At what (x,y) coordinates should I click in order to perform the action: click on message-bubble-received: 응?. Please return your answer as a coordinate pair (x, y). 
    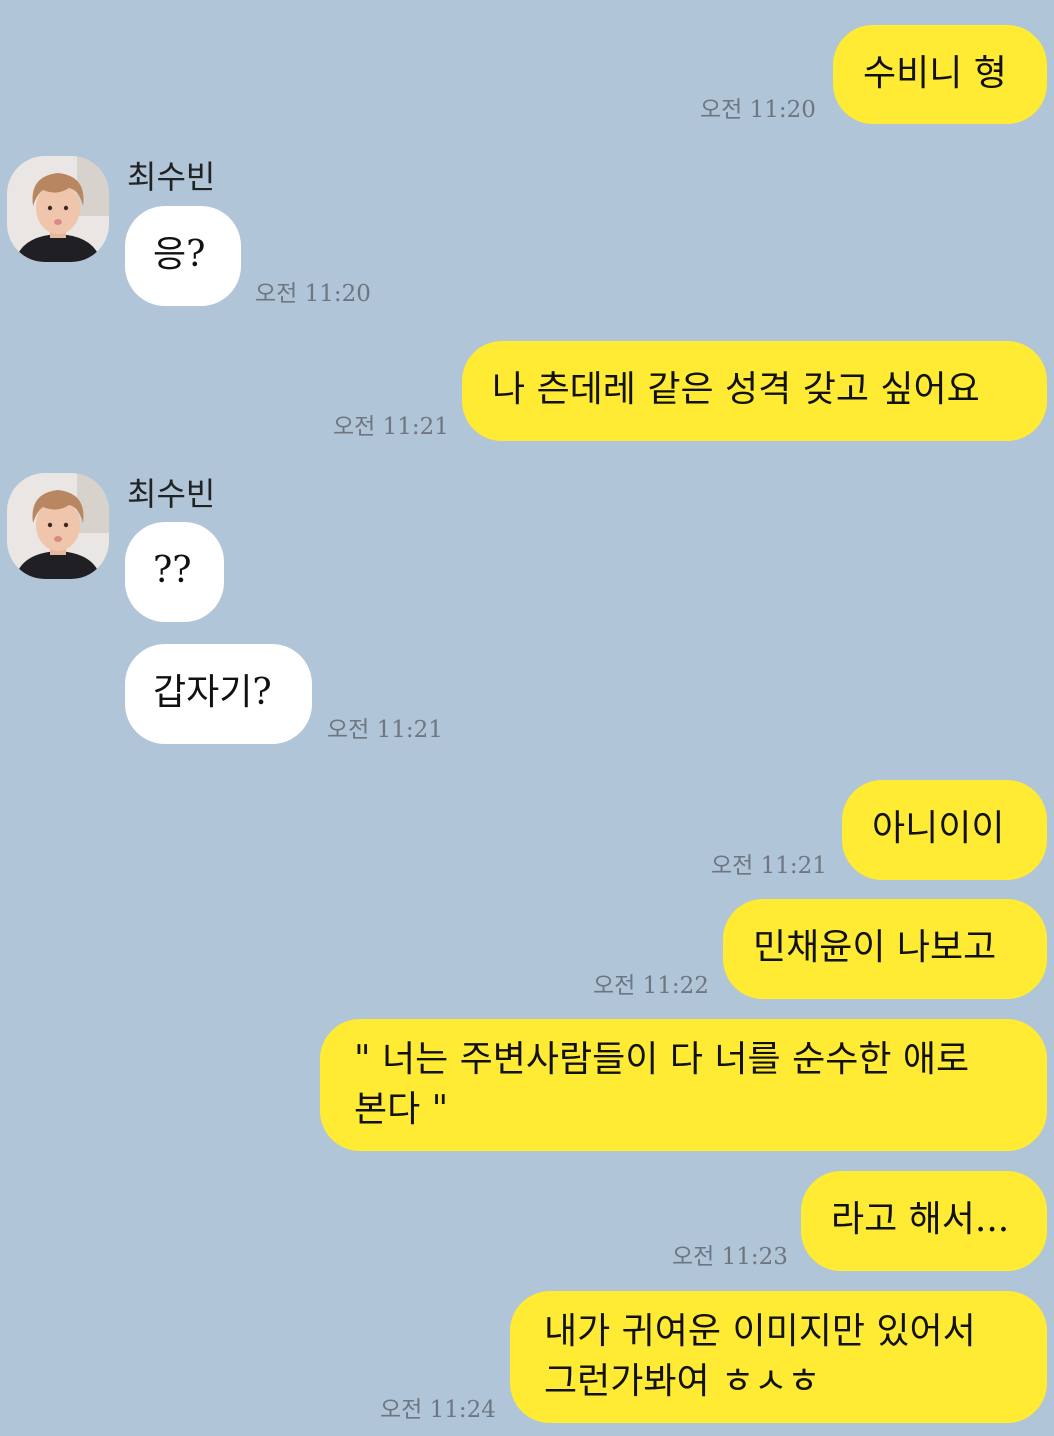
    Looking at the image, I should click on (183, 256).